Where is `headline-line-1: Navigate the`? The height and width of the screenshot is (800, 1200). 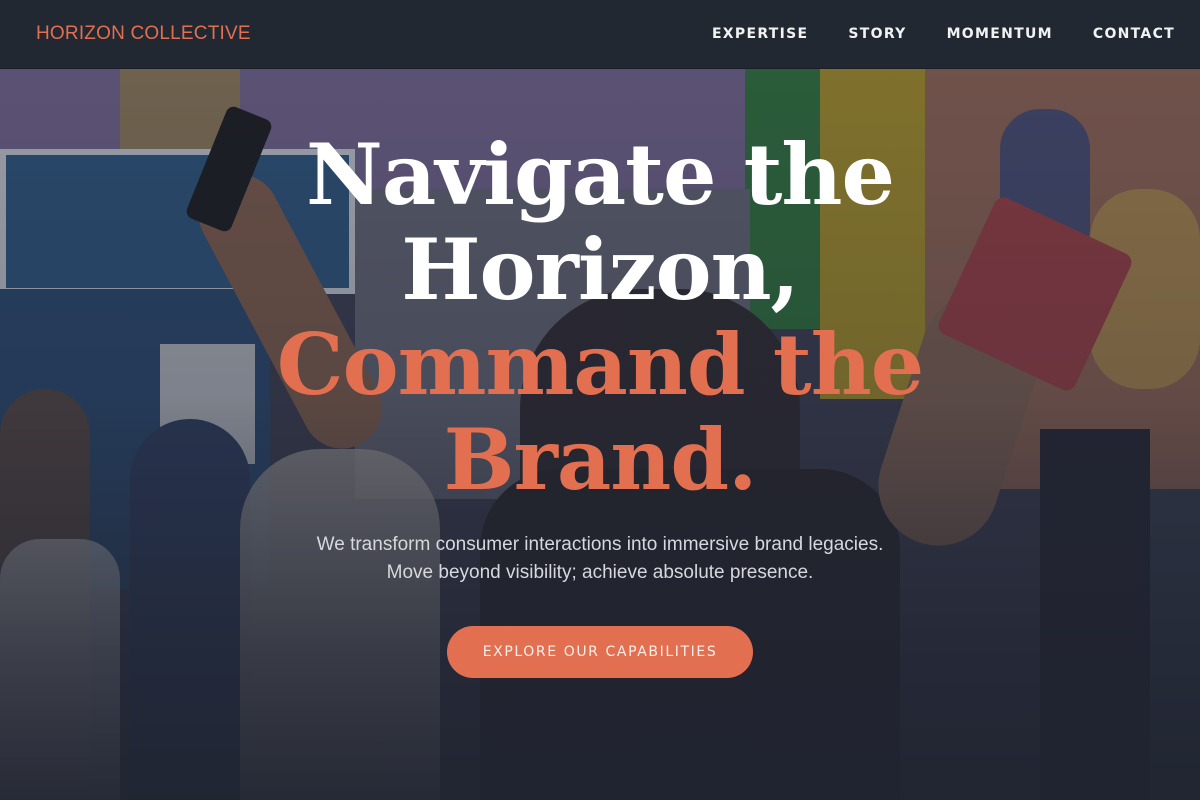 headline-line-1: Navigate the is located at coordinates (600, 174).